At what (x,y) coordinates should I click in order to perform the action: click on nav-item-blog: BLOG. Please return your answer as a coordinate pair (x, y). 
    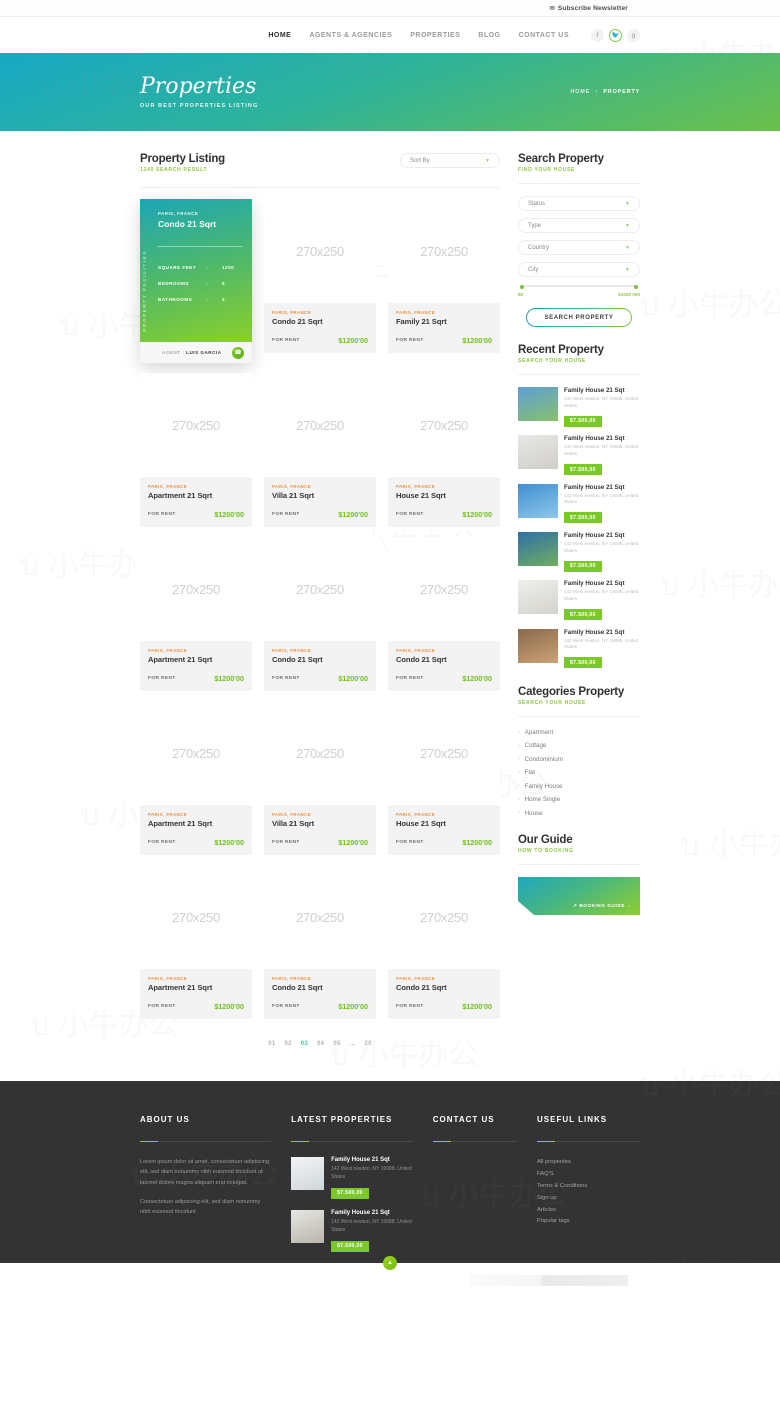
    Looking at the image, I should click on (489, 35).